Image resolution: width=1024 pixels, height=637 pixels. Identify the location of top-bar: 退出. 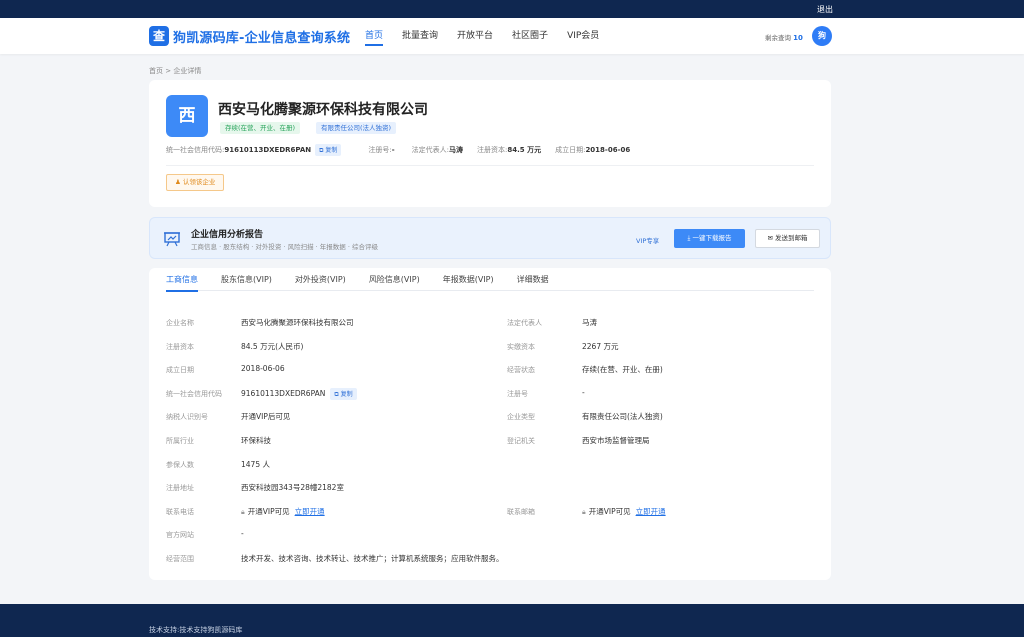
(512, 9).